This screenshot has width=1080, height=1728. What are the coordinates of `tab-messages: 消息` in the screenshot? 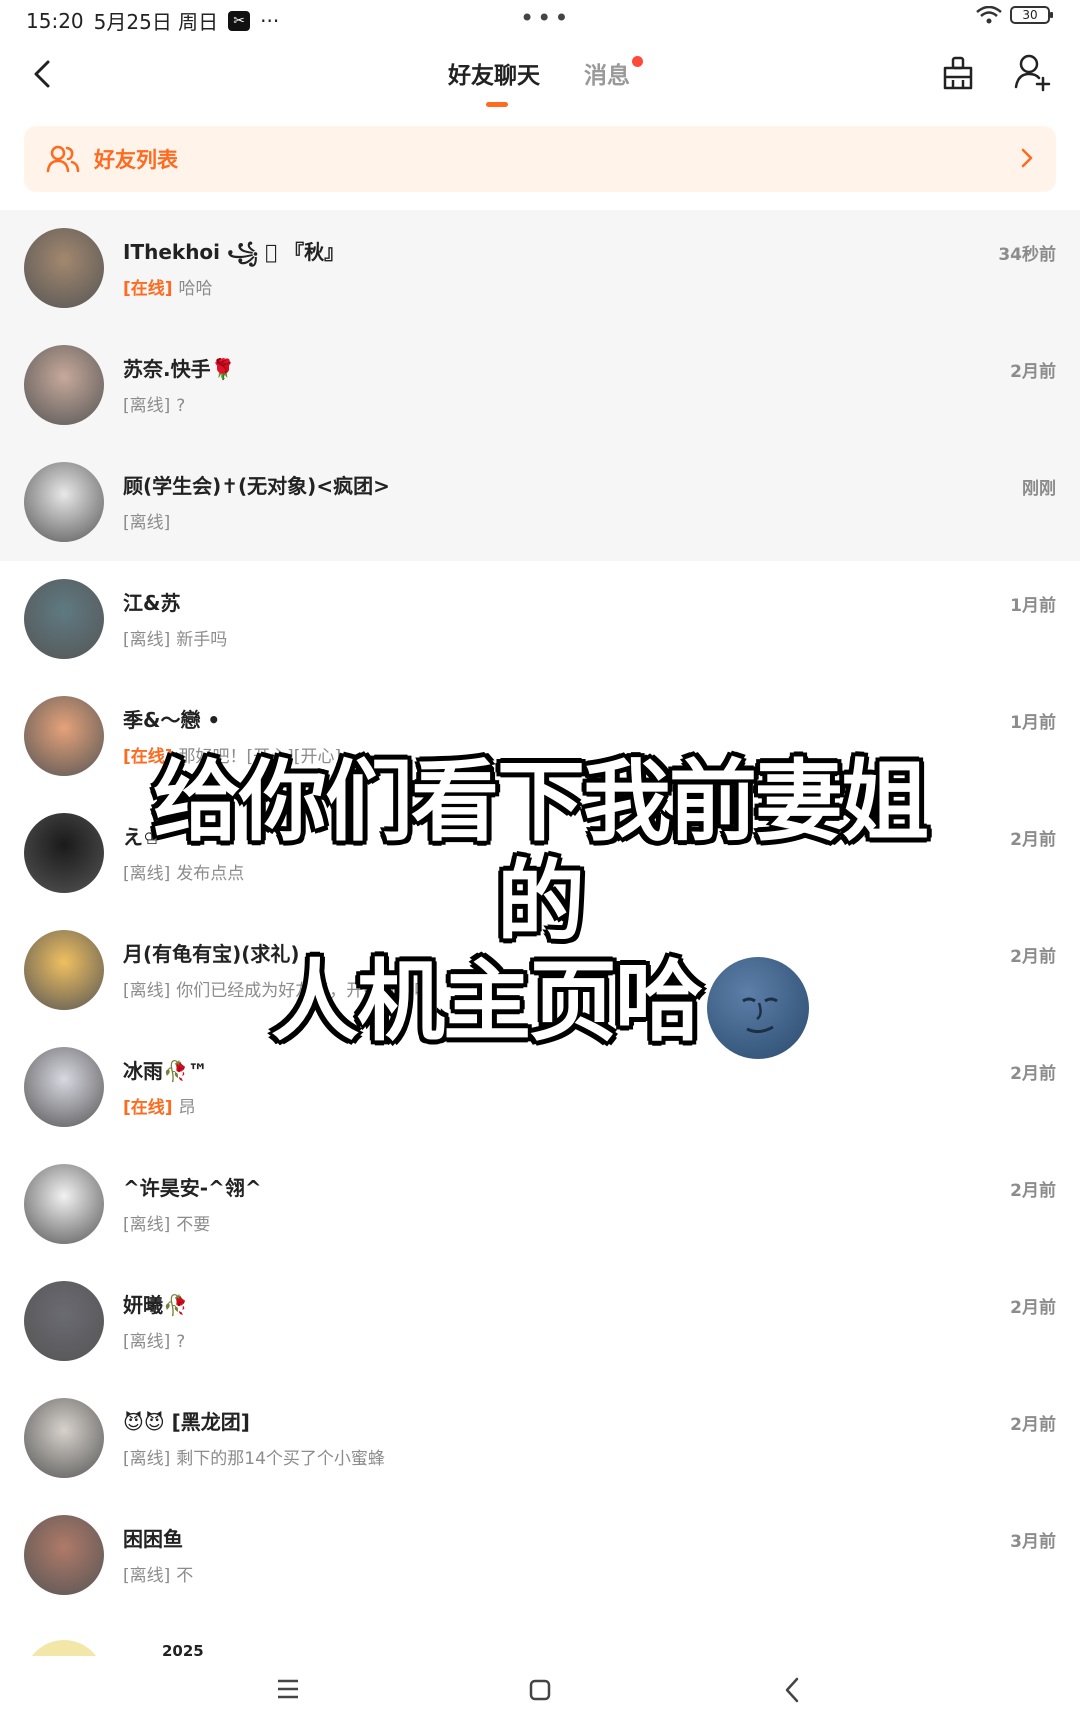 It's located at (607, 73).